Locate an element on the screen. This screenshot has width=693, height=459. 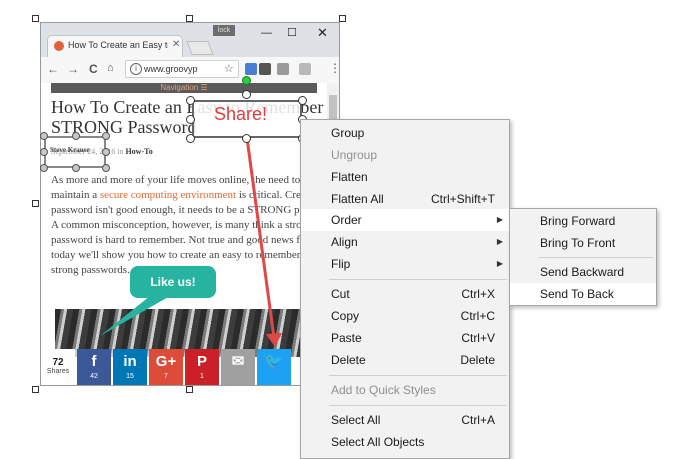
menu-item-label: Copy is located at coordinates (345, 316).